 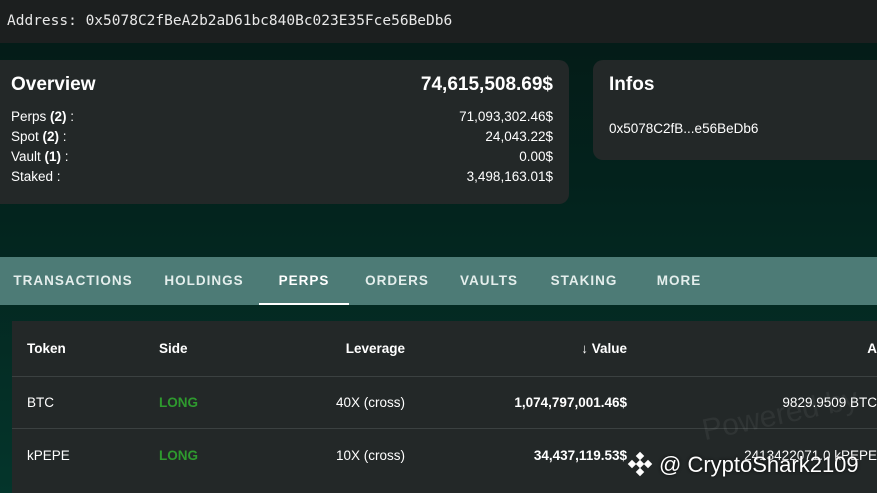 I want to click on row-value: 1,074,797,001.46$, so click(x=570, y=402).